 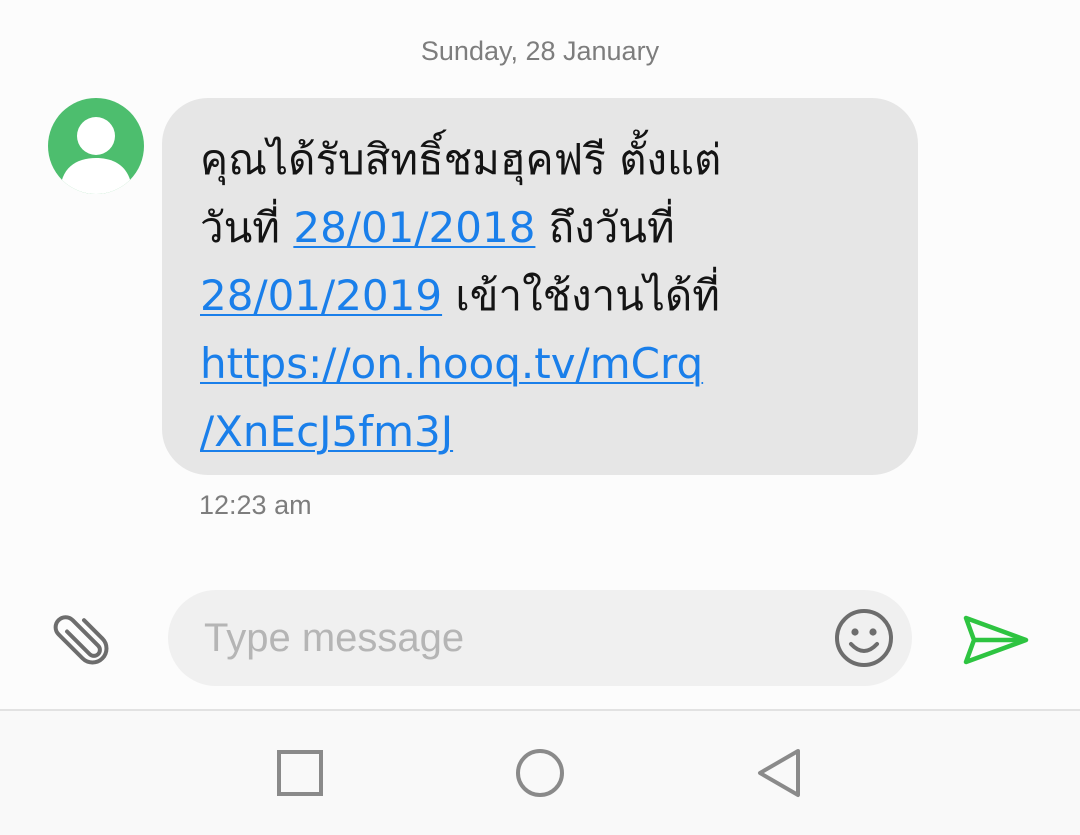 What do you see at coordinates (451, 363) in the screenshot?
I see `url-link-part-1: https://on.hooq.tv/mCrq` at bounding box center [451, 363].